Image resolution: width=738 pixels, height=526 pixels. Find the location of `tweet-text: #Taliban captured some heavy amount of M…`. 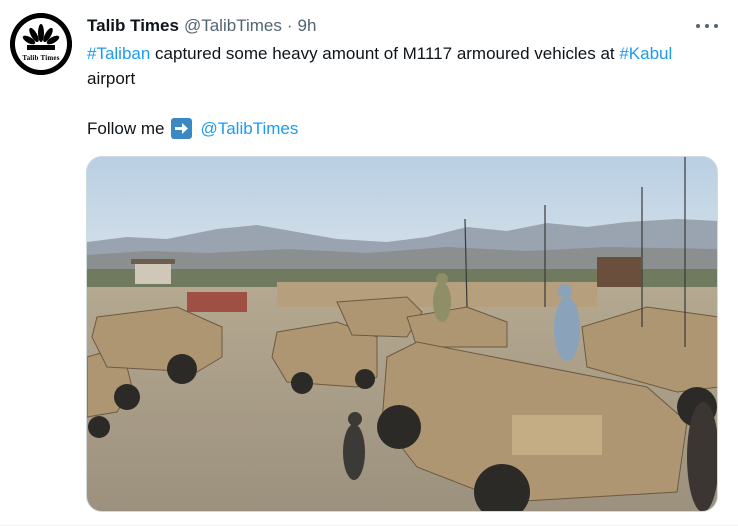

tweet-text: #Taliban captured some heavy amount of M… is located at coordinates (397, 66).